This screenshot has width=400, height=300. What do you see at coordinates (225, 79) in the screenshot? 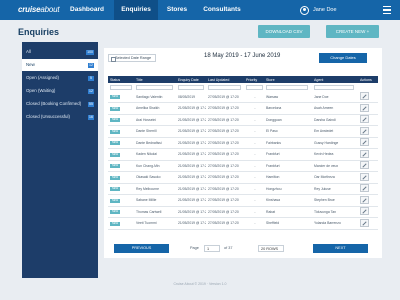
I see `column-header-last-updated: Last Updated` at bounding box center [225, 79].